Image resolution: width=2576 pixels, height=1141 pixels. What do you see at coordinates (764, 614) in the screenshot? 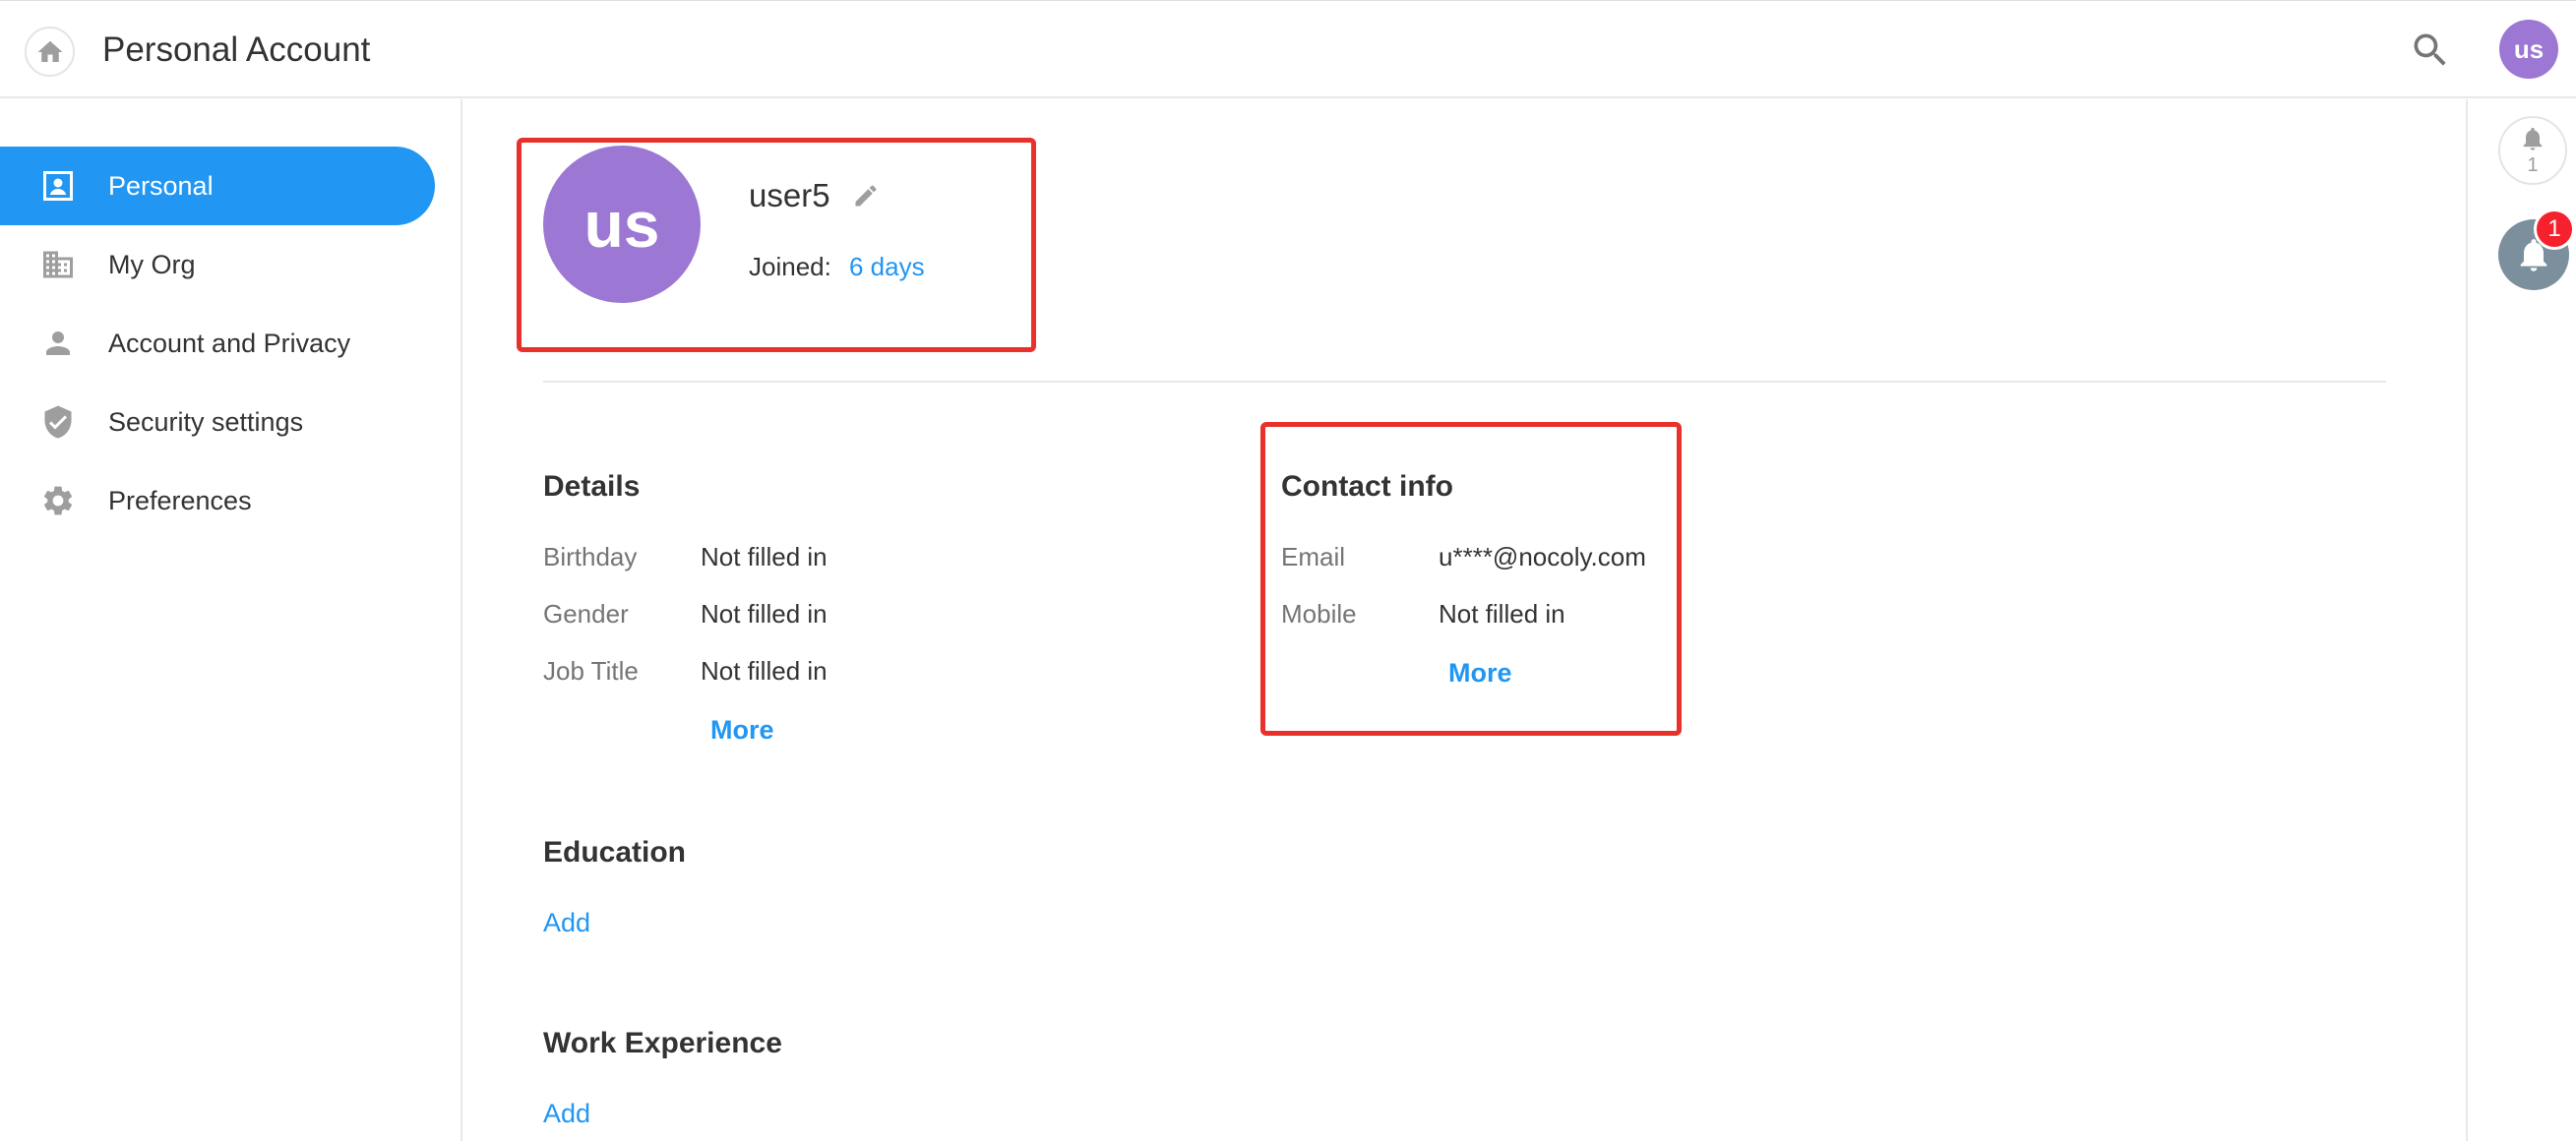
I see `gender-value: Not filled in` at bounding box center [764, 614].